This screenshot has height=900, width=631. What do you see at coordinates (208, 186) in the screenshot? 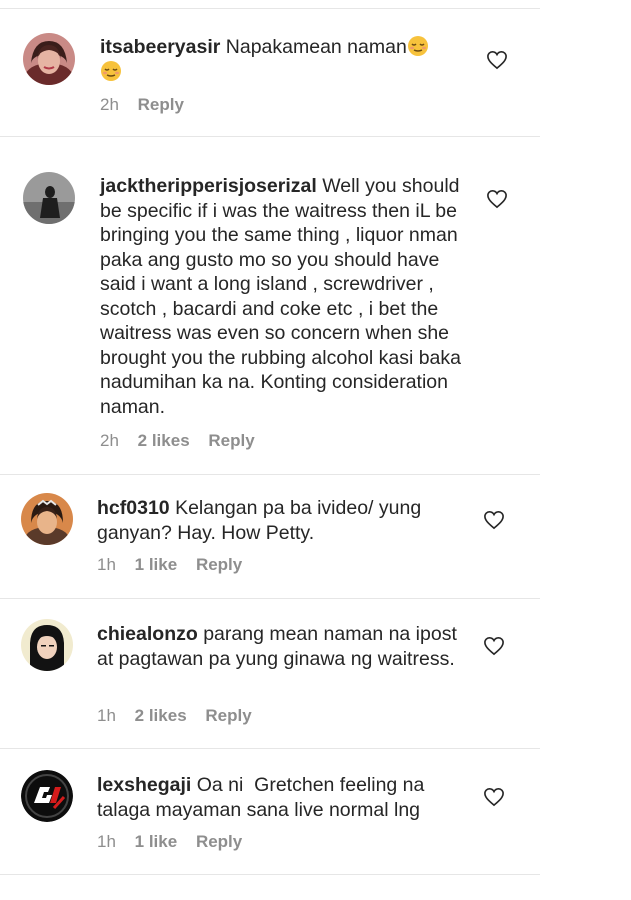
I see `username: jacktheripperisjoserizal` at bounding box center [208, 186].